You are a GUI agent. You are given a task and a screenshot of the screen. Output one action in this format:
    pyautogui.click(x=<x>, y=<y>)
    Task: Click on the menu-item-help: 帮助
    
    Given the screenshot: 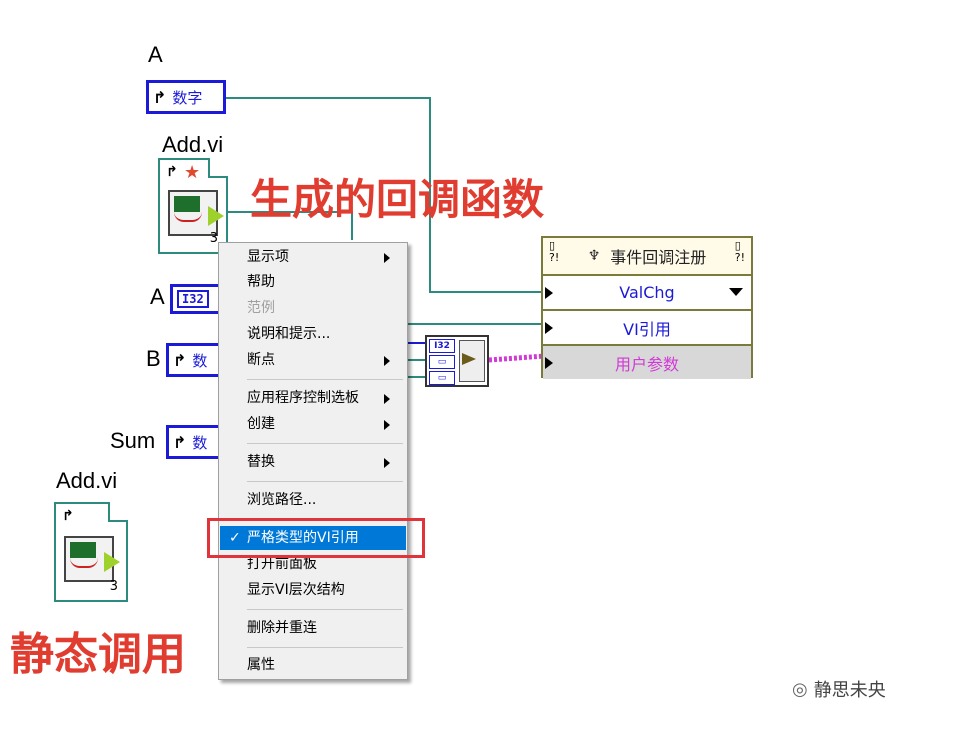 What is the action you would take?
    pyautogui.click(x=313, y=282)
    